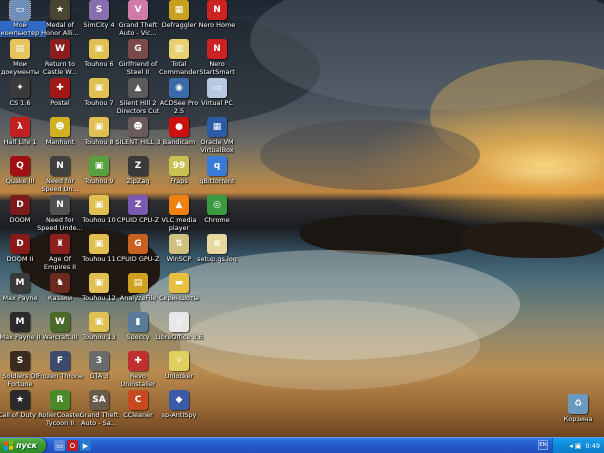 This screenshot has width=604, height=453. What do you see at coordinates (99, 400) in the screenshot?
I see `gta-san-andreas-icon: SA` at bounding box center [99, 400].